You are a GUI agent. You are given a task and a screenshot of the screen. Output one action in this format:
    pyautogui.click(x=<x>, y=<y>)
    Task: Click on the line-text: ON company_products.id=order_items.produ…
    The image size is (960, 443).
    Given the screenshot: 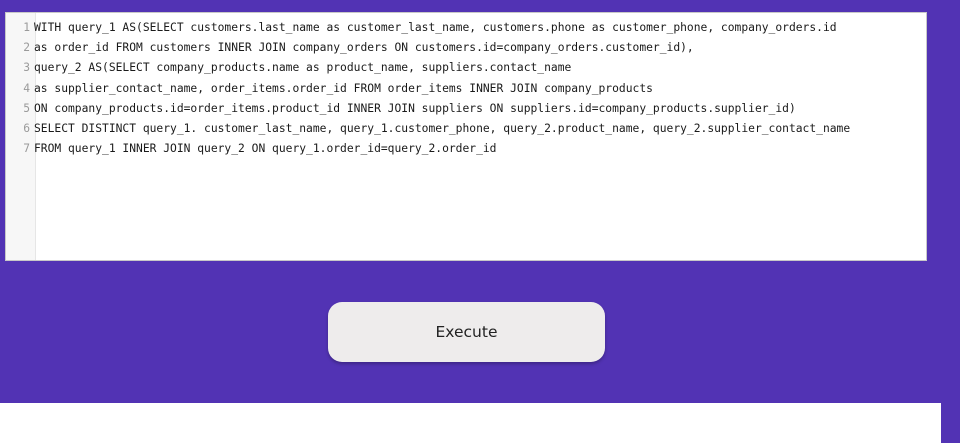 What is the action you would take?
    pyautogui.click(x=413, y=109)
    